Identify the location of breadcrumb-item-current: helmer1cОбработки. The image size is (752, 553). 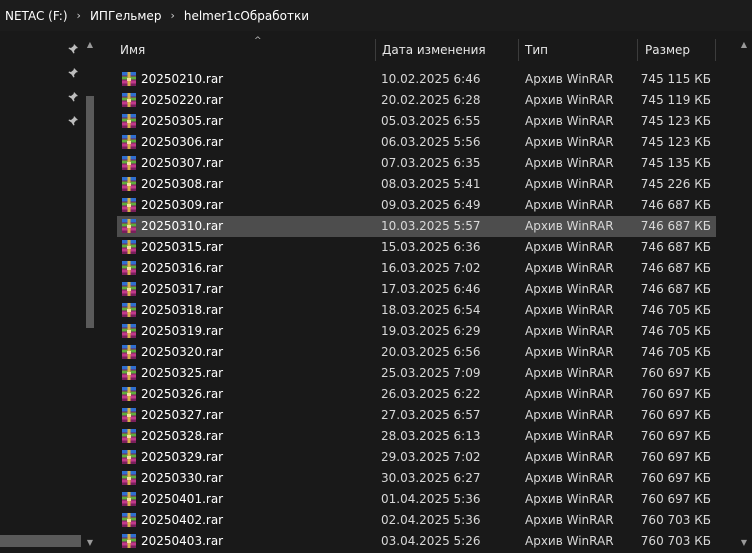
(246, 16).